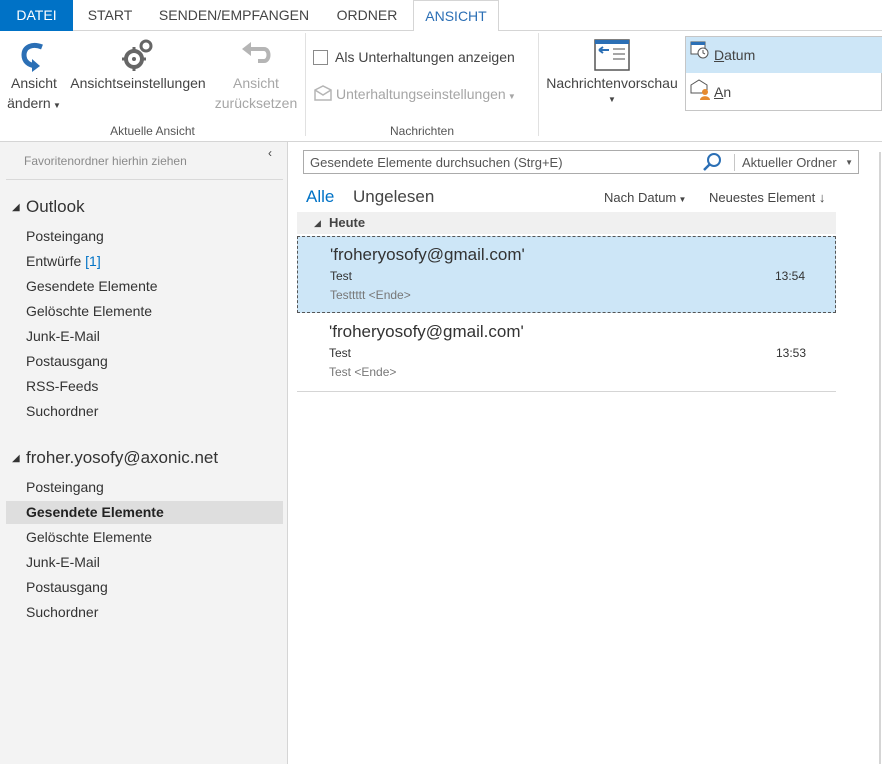  What do you see at coordinates (425, 57) in the screenshot?
I see `show-conversations-label: Als Unterhaltungen anzeigen` at bounding box center [425, 57].